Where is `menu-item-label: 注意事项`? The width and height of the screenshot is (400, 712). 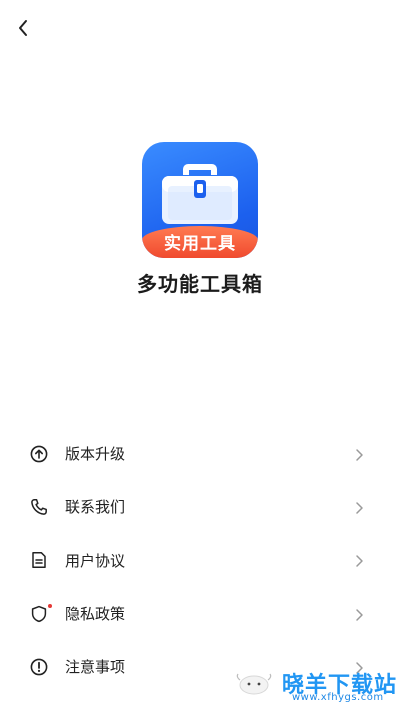
menu-item-label: 注意事项 is located at coordinates (95, 667).